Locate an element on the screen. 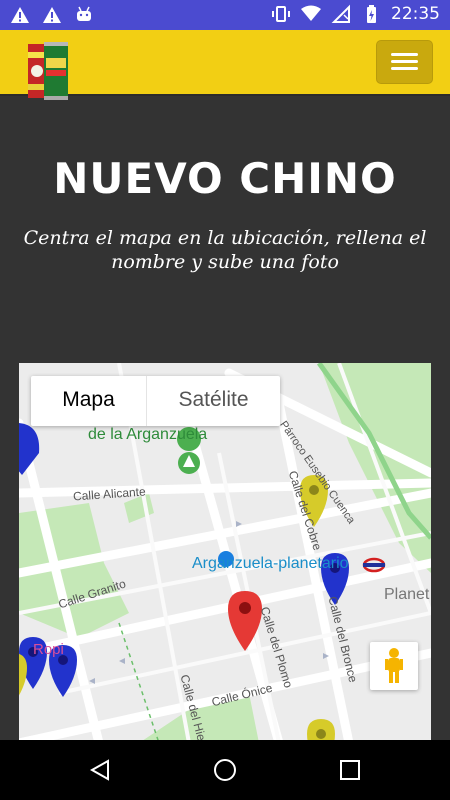 The width and height of the screenshot is (450, 800). battery-charging-icon is located at coordinates (371, 14).